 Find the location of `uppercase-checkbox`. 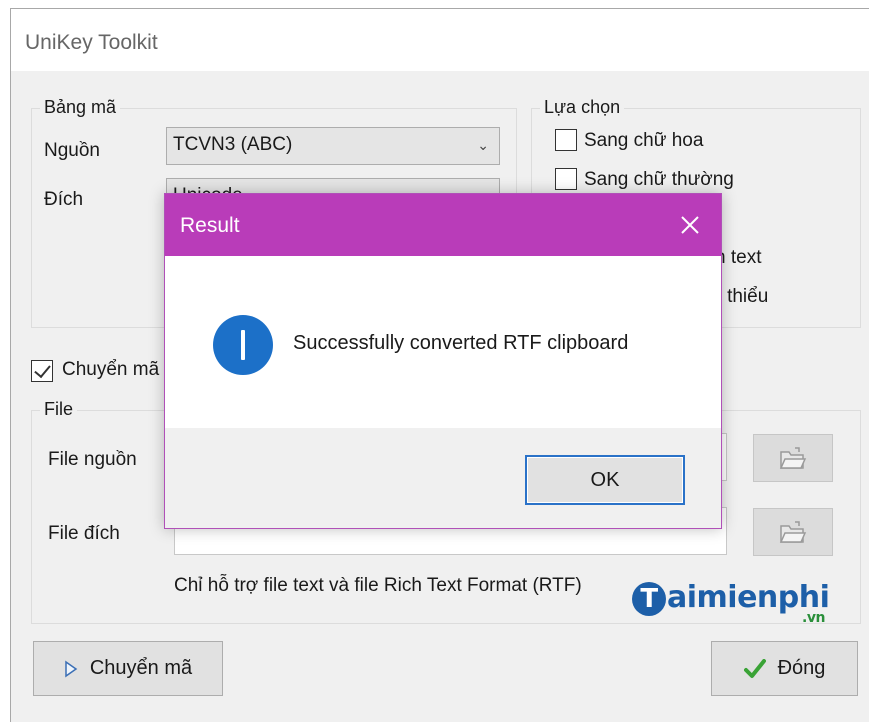

uppercase-checkbox is located at coordinates (566, 140).